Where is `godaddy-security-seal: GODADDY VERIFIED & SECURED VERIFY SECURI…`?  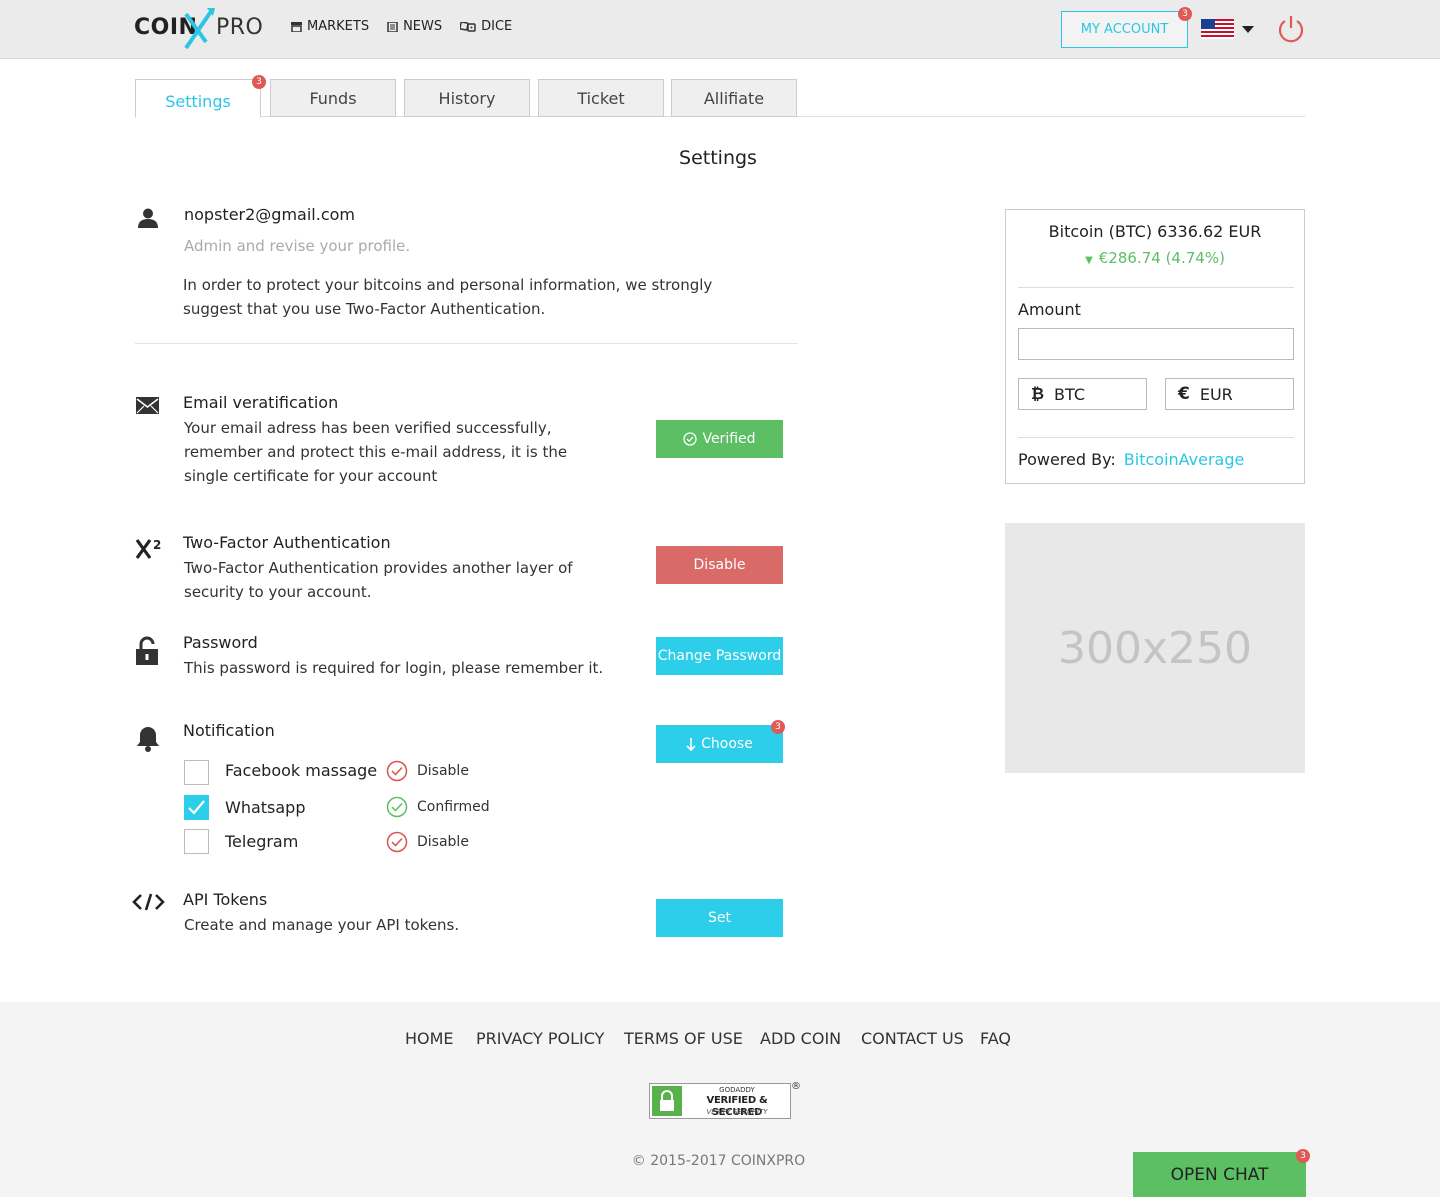 godaddy-security-seal: GODADDY VERIFIED & SECURED VERIFY SECURI… is located at coordinates (725, 1101).